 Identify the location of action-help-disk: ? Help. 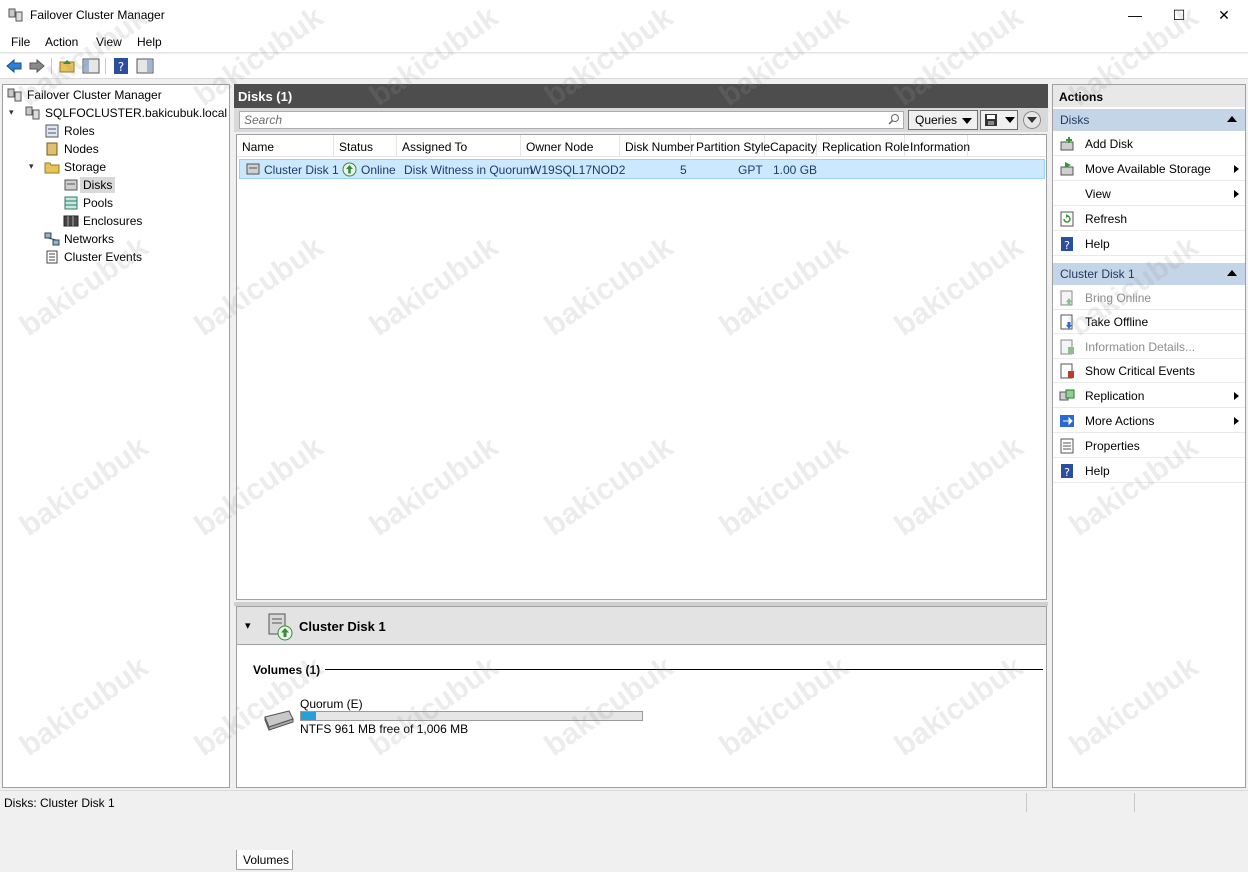
(1149, 471).